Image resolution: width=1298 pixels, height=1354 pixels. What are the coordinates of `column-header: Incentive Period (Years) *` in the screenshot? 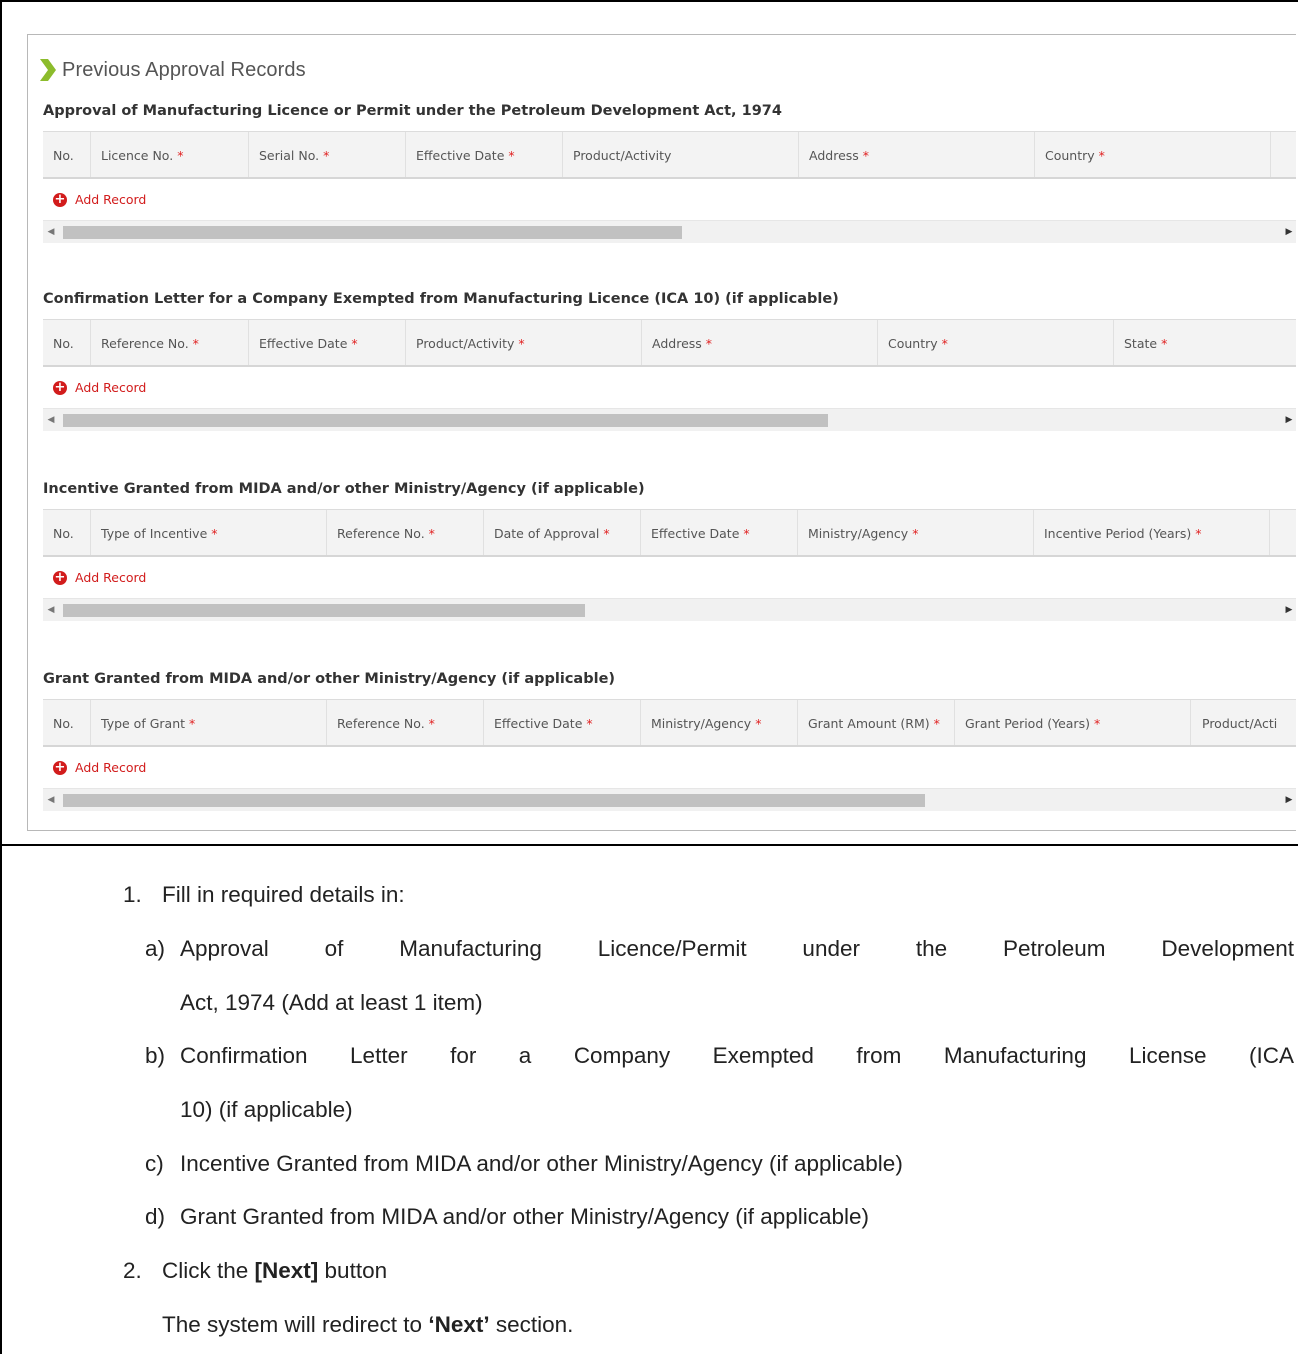 It's located at (1151, 532).